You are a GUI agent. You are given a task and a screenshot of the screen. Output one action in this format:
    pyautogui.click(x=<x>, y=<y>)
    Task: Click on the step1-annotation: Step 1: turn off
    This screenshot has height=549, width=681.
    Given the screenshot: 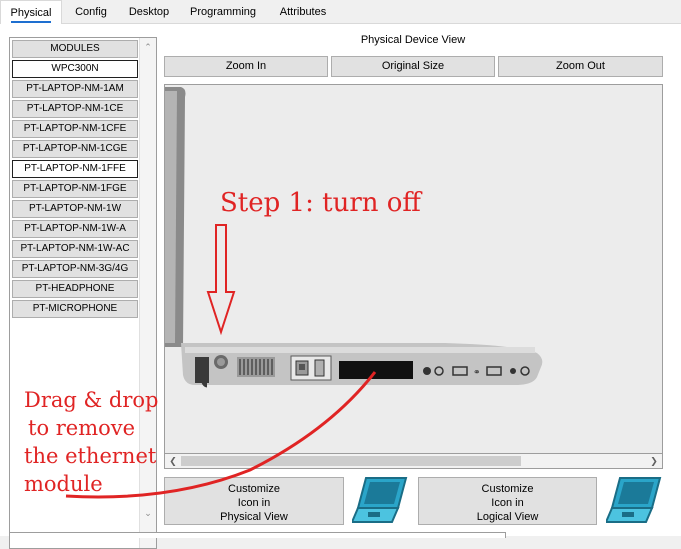 What is the action you would take?
    pyautogui.click(x=320, y=203)
    